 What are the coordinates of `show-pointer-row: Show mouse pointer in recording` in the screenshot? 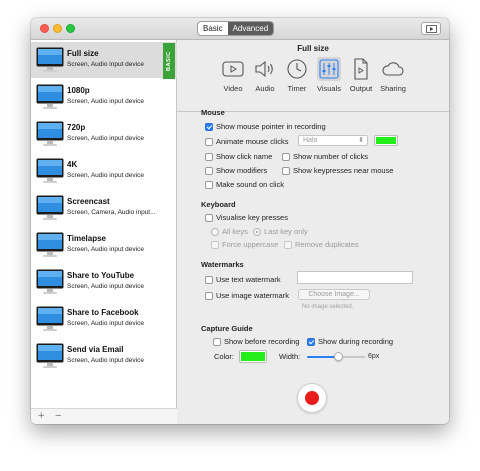 It's located at (265, 126).